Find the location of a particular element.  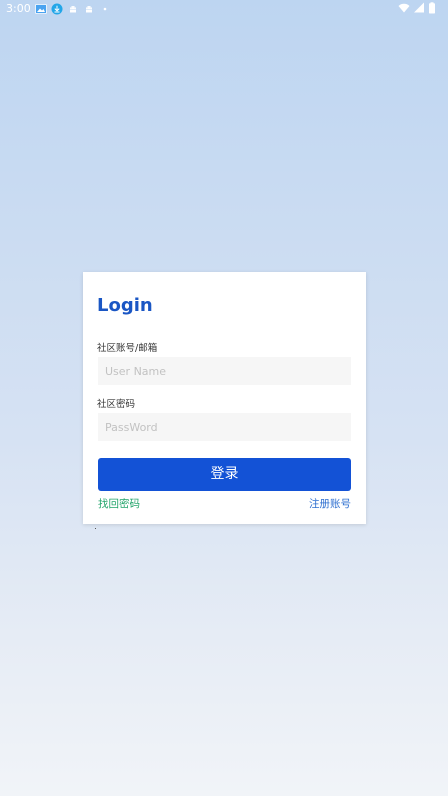

status-left: 3:00 is located at coordinates (58, 9).